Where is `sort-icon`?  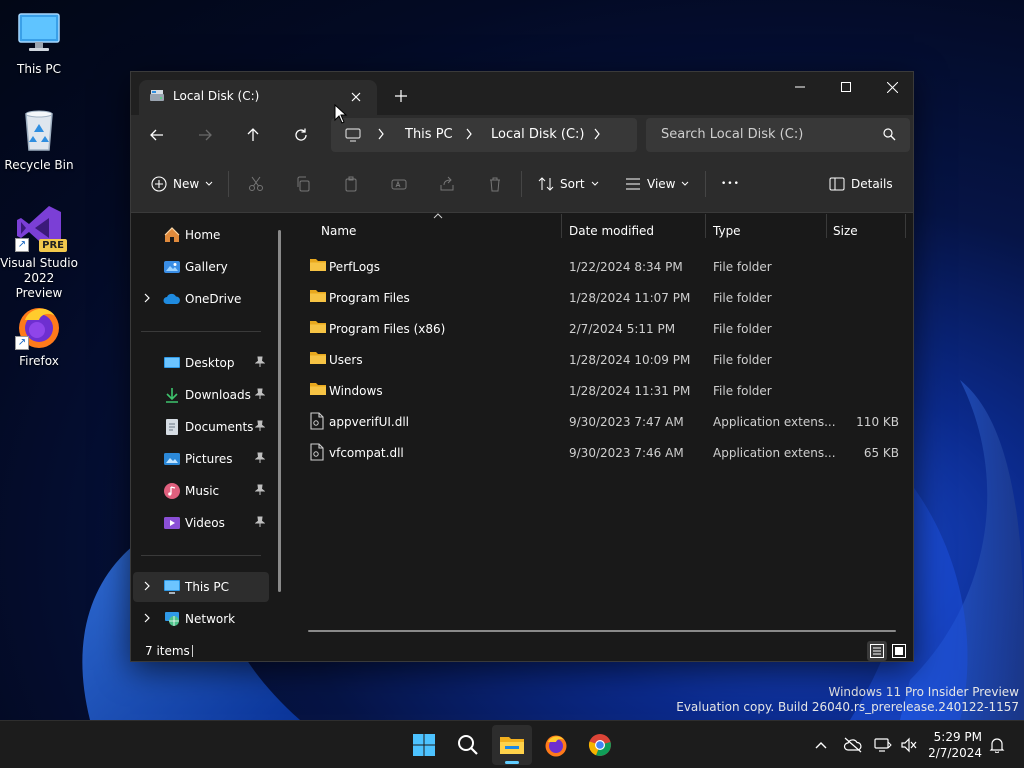
sort-icon is located at coordinates (546, 184).